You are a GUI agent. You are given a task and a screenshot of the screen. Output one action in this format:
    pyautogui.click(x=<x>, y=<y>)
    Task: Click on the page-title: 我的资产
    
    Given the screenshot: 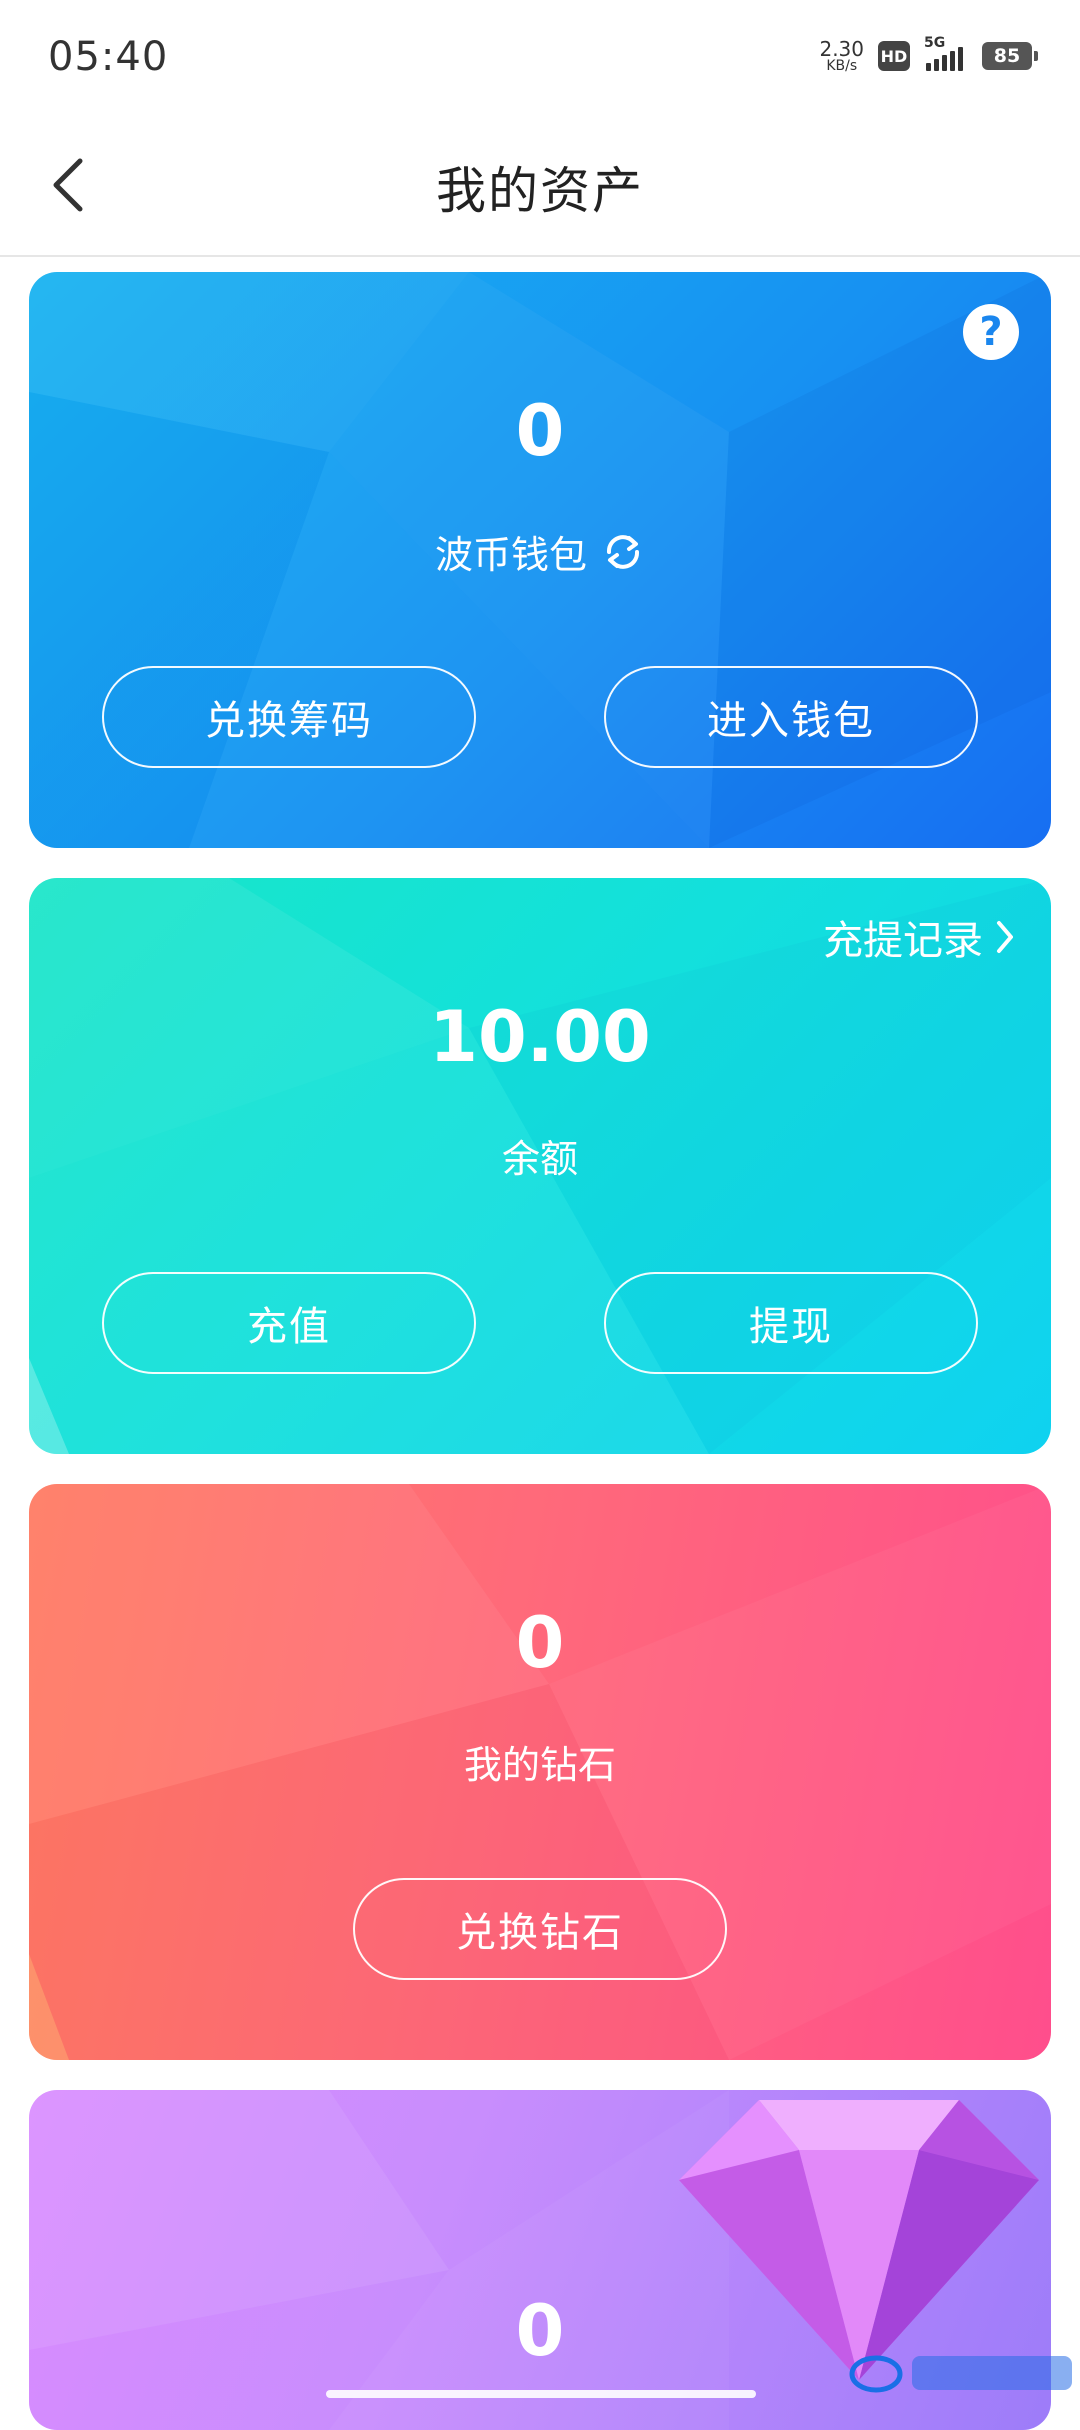 What is the action you would take?
    pyautogui.click(x=540, y=191)
    